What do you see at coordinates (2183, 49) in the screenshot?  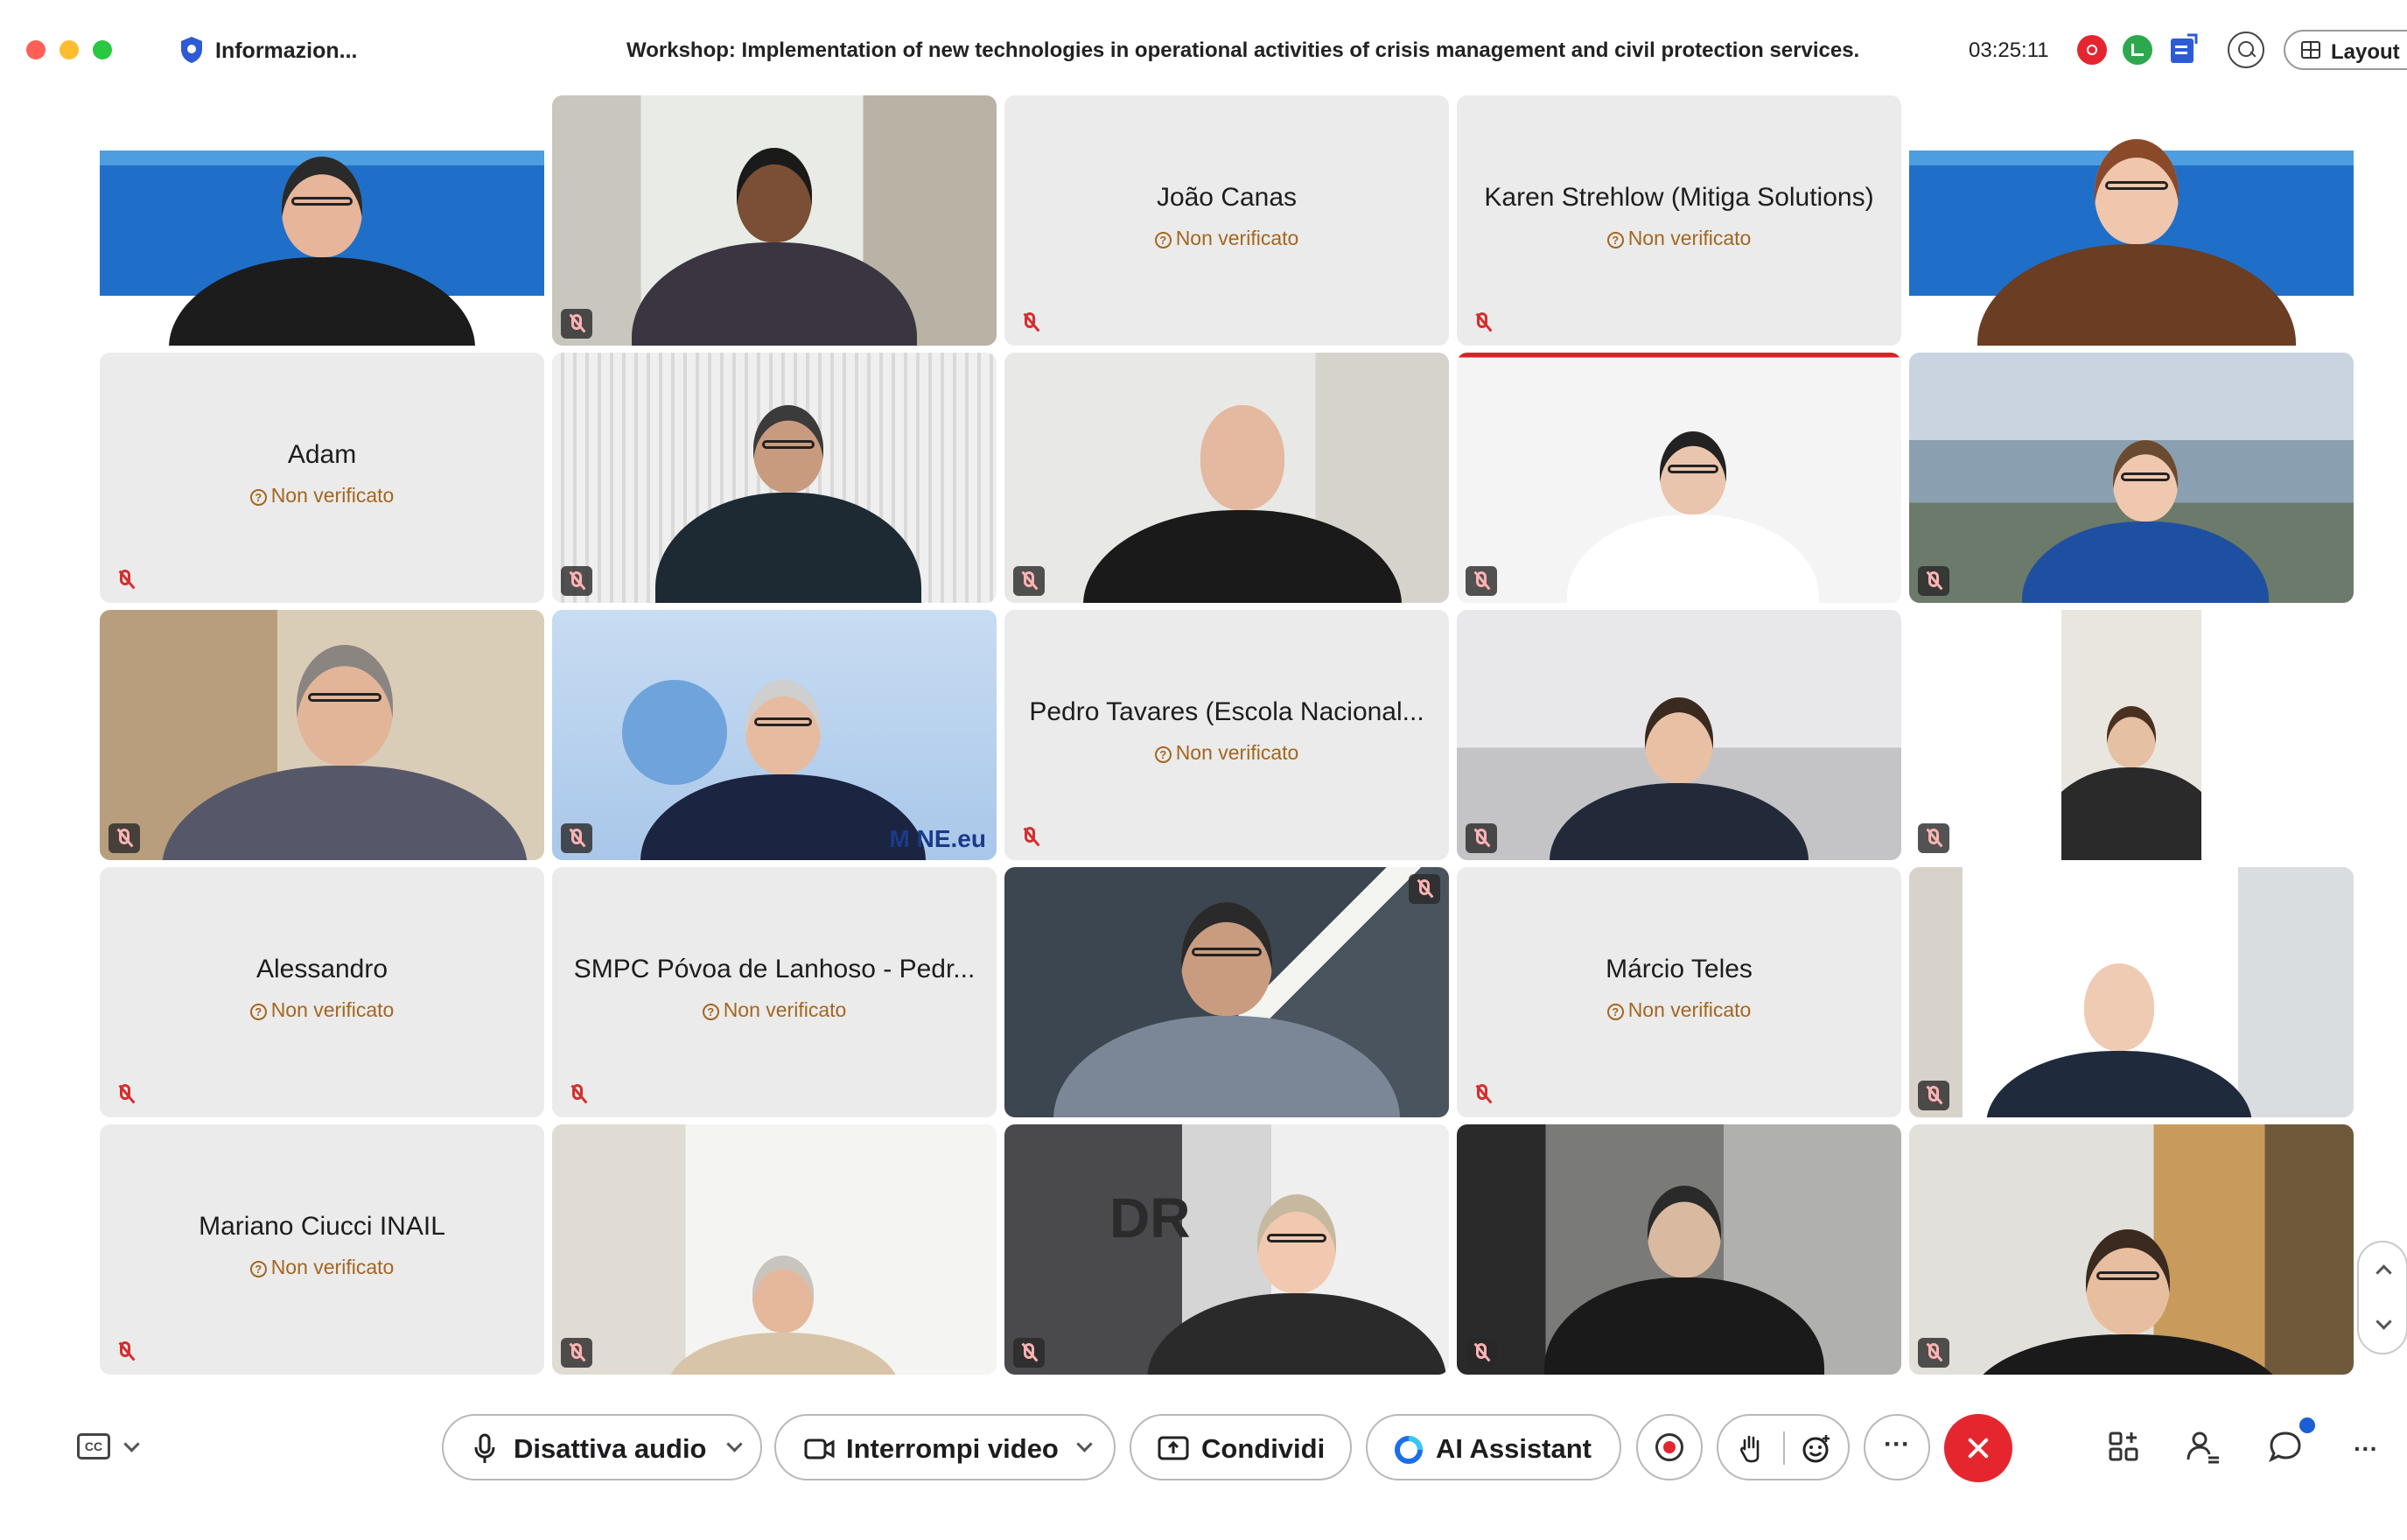 I see `share-content-icon` at bounding box center [2183, 49].